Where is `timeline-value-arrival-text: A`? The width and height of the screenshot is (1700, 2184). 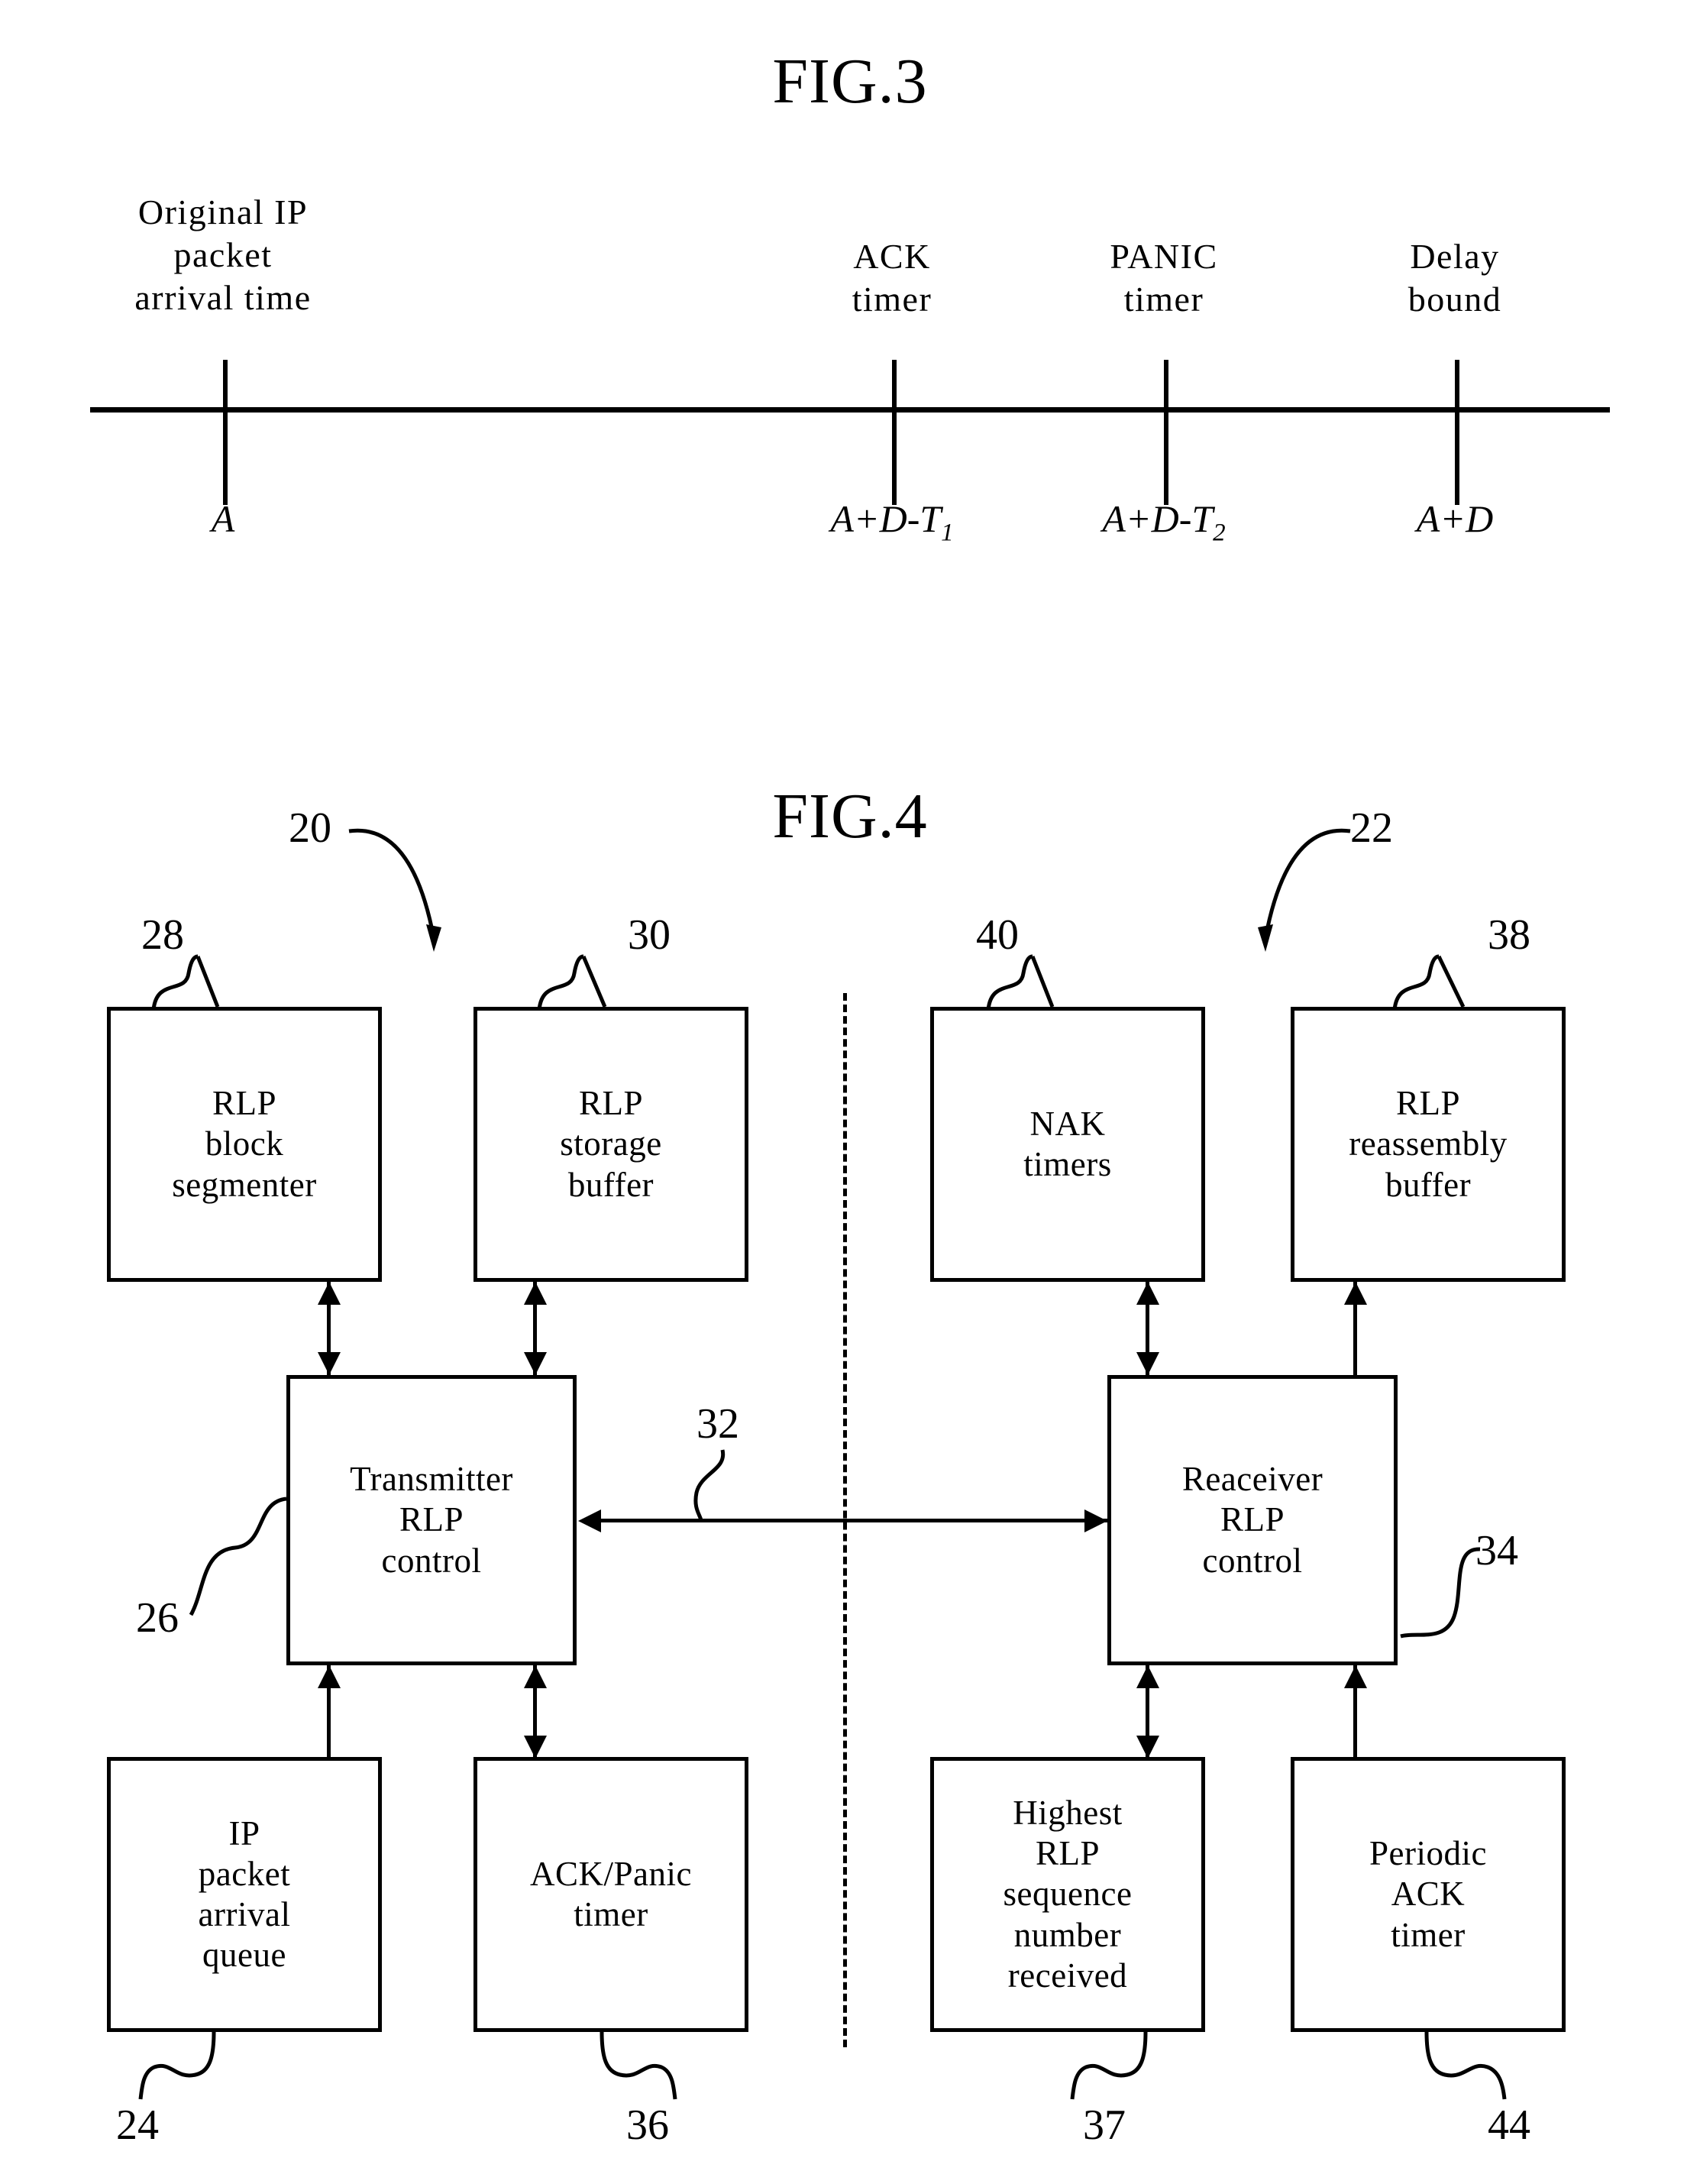 timeline-value-arrival-text: A is located at coordinates (223, 518).